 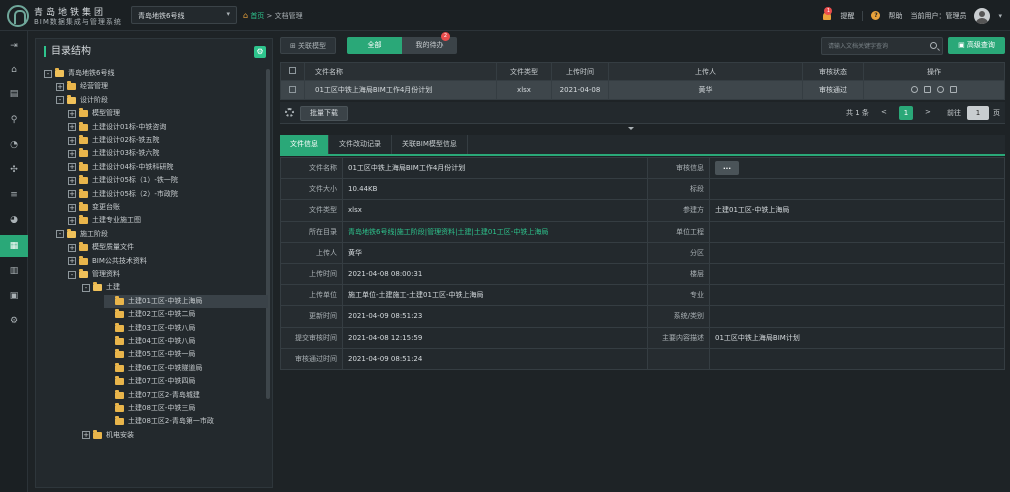 What do you see at coordinates (324, 113) in the screenshot?
I see `batch-download-button: 批量下载` at bounding box center [324, 113].